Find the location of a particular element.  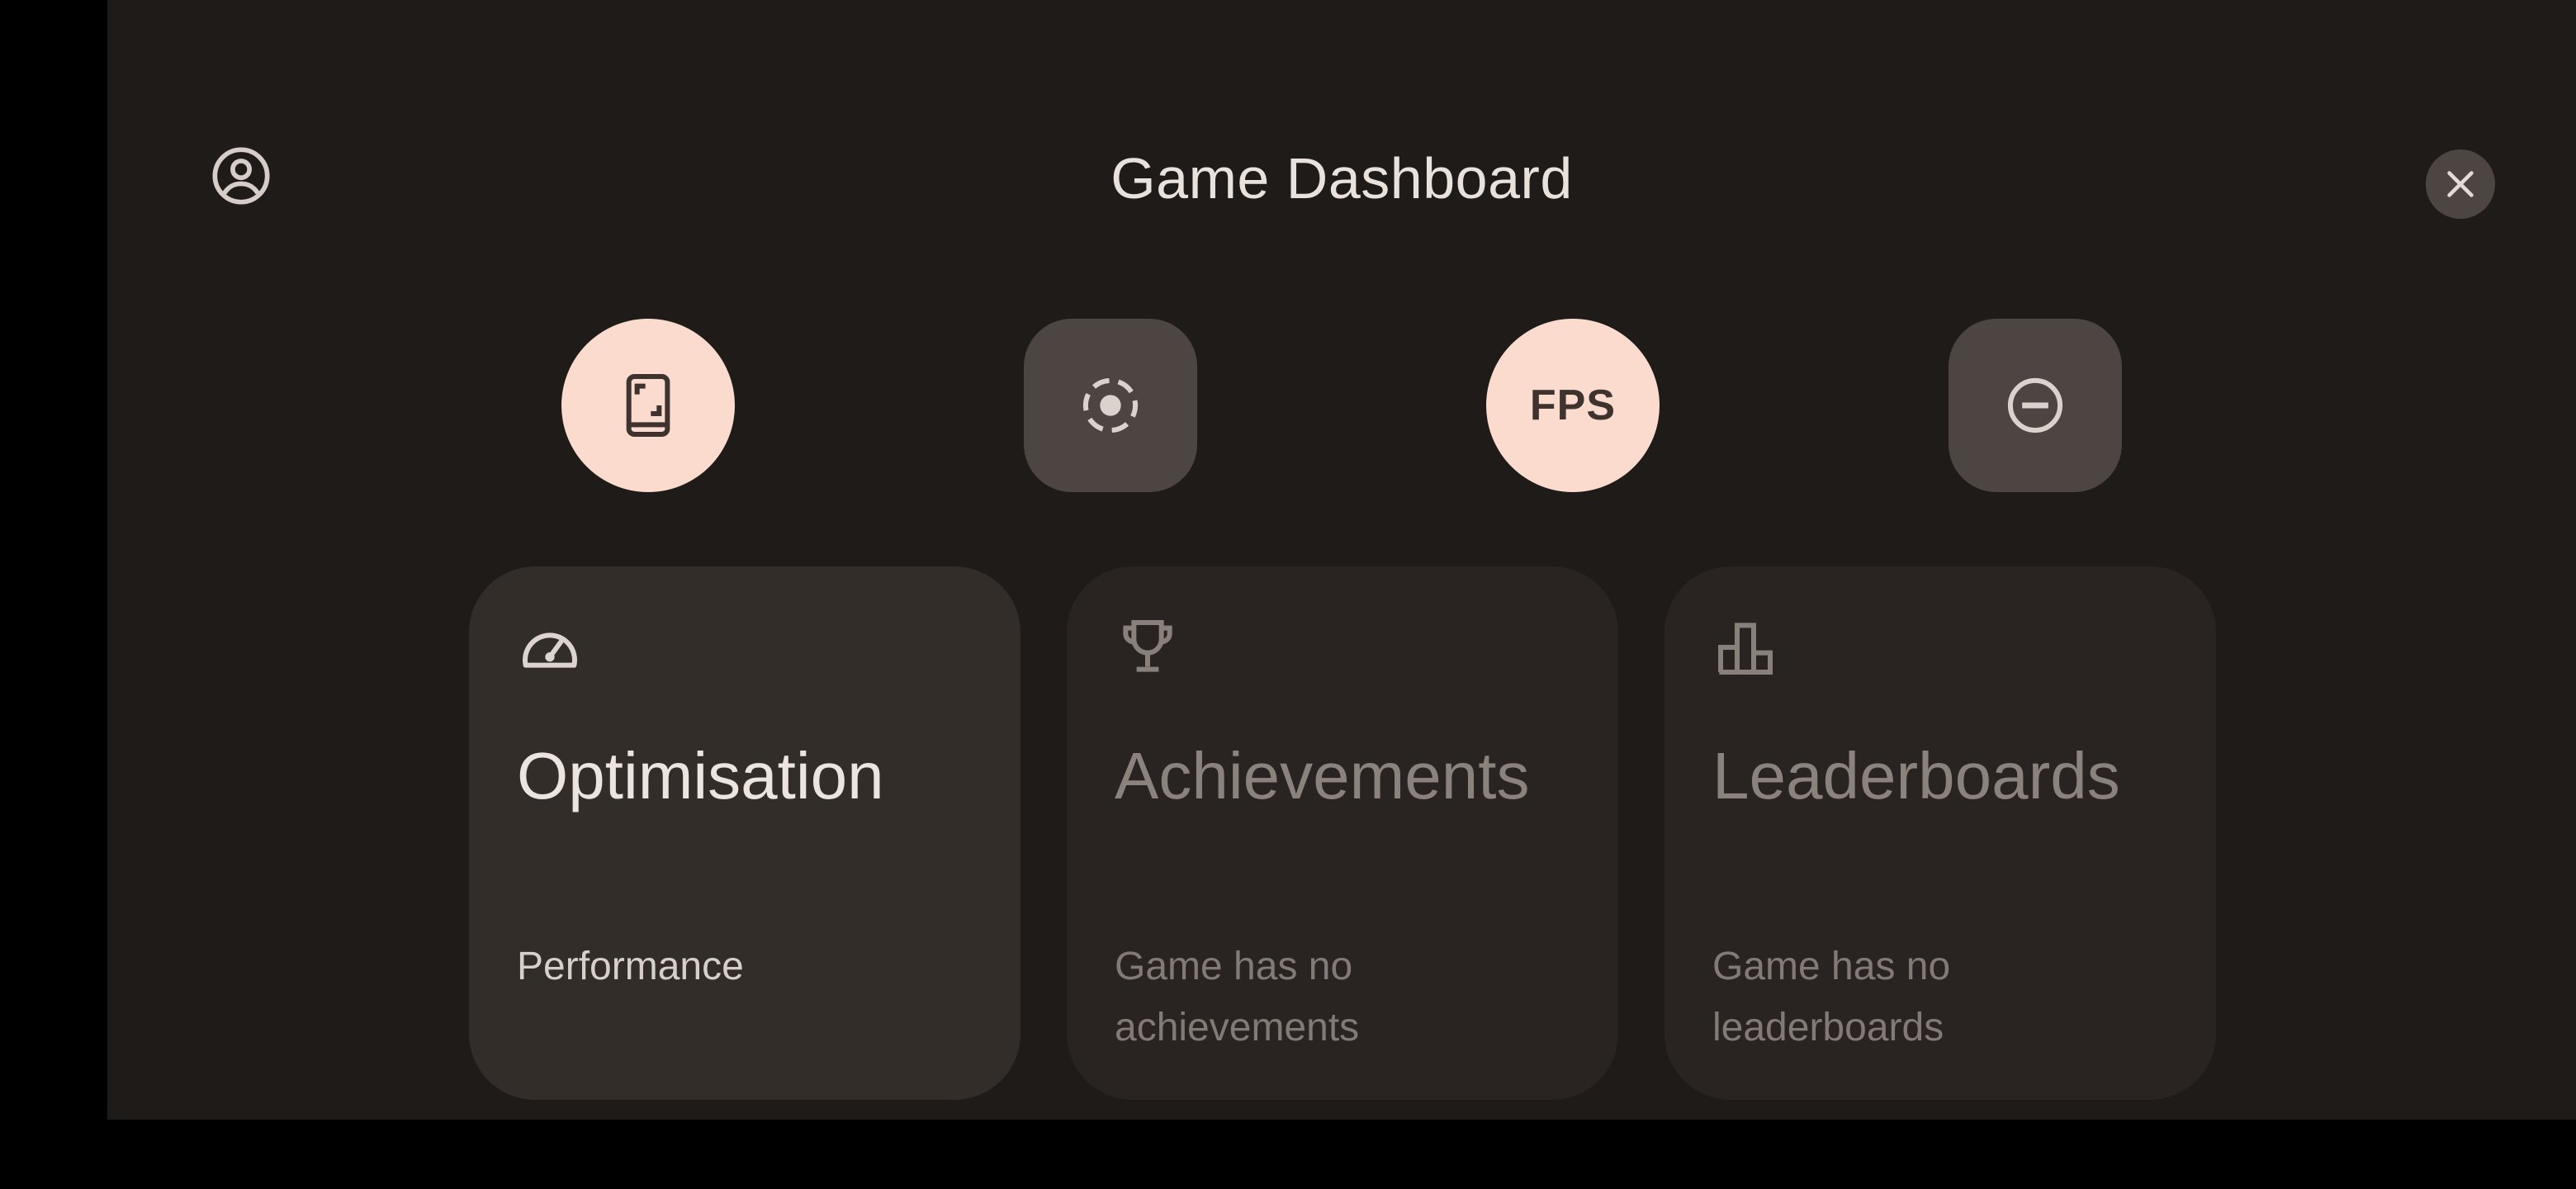

fps-label: FPS is located at coordinates (1573, 405).